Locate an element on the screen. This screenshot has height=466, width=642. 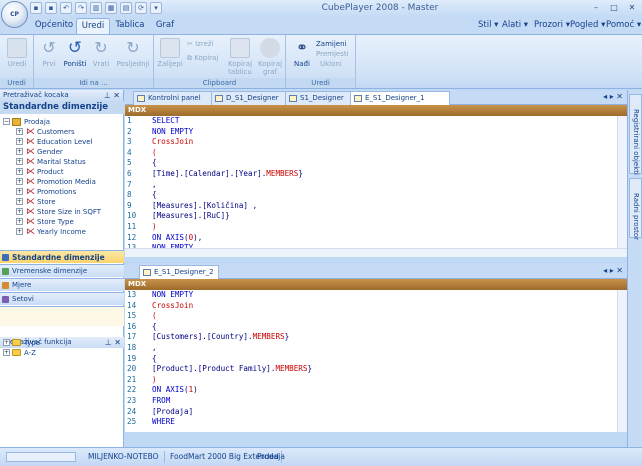
tree-dimension-item: + ⋉ Store Size in SQFT is located at coordinates (62, 212).